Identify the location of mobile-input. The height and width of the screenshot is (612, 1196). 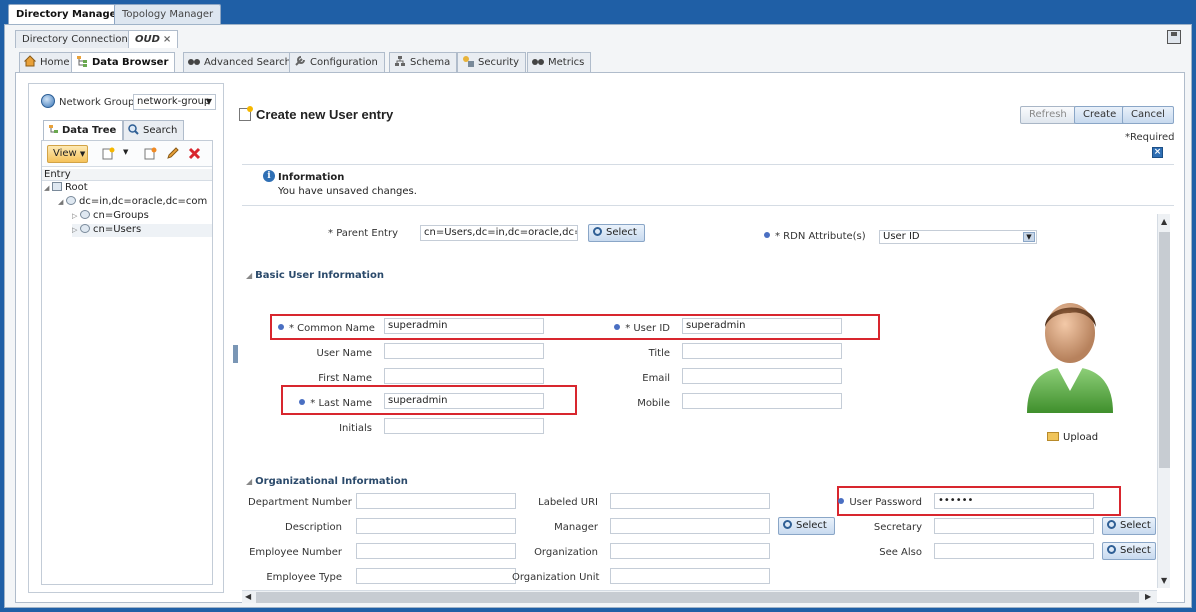
(762, 401).